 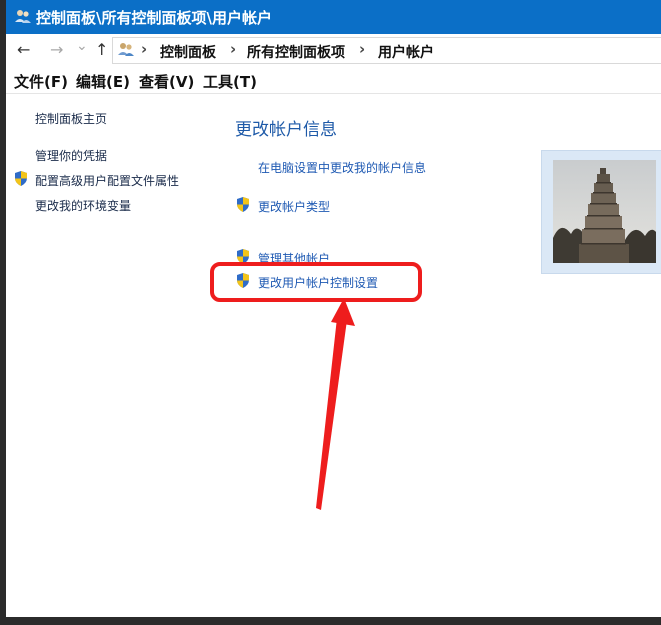 I want to click on annotation-arrow-icon, so click(x=335, y=404).